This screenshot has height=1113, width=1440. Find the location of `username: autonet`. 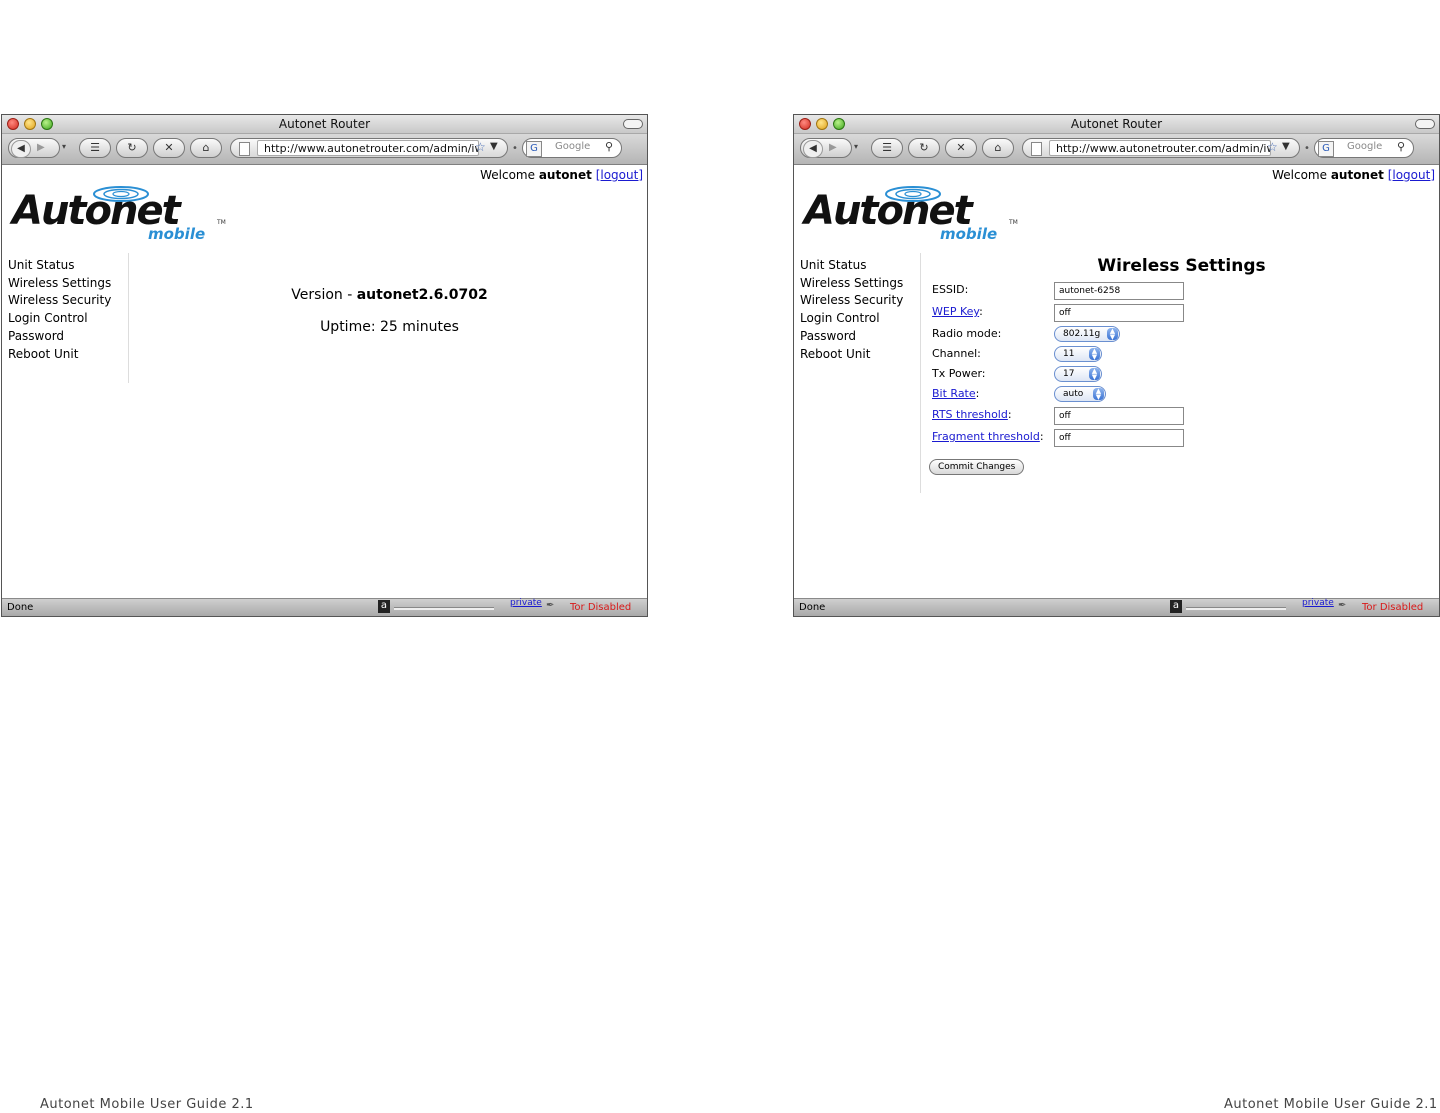

username: autonet is located at coordinates (1357, 175).